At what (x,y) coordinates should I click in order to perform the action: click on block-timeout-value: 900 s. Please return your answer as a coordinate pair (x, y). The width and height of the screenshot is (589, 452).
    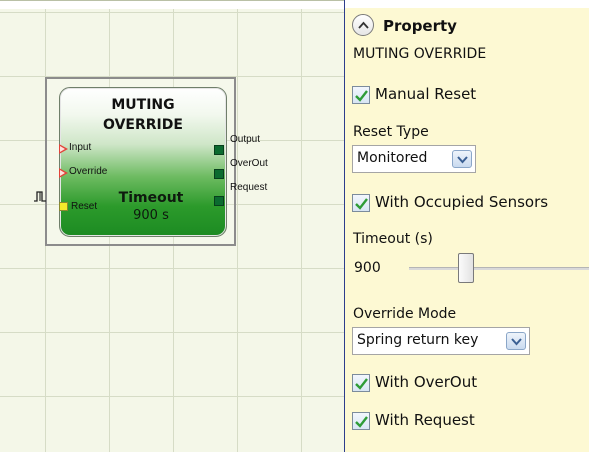
    Looking at the image, I should click on (151, 215).